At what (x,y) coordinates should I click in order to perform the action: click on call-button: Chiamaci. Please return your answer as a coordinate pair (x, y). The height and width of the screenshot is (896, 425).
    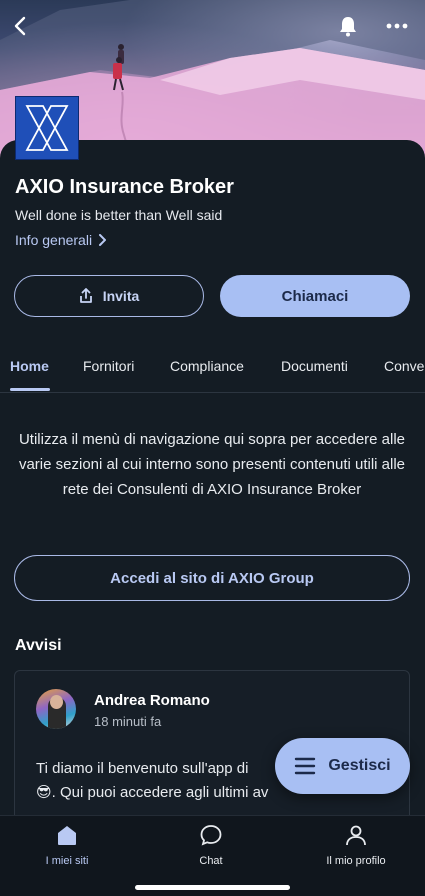
    Looking at the image, I should click on (315, 296).